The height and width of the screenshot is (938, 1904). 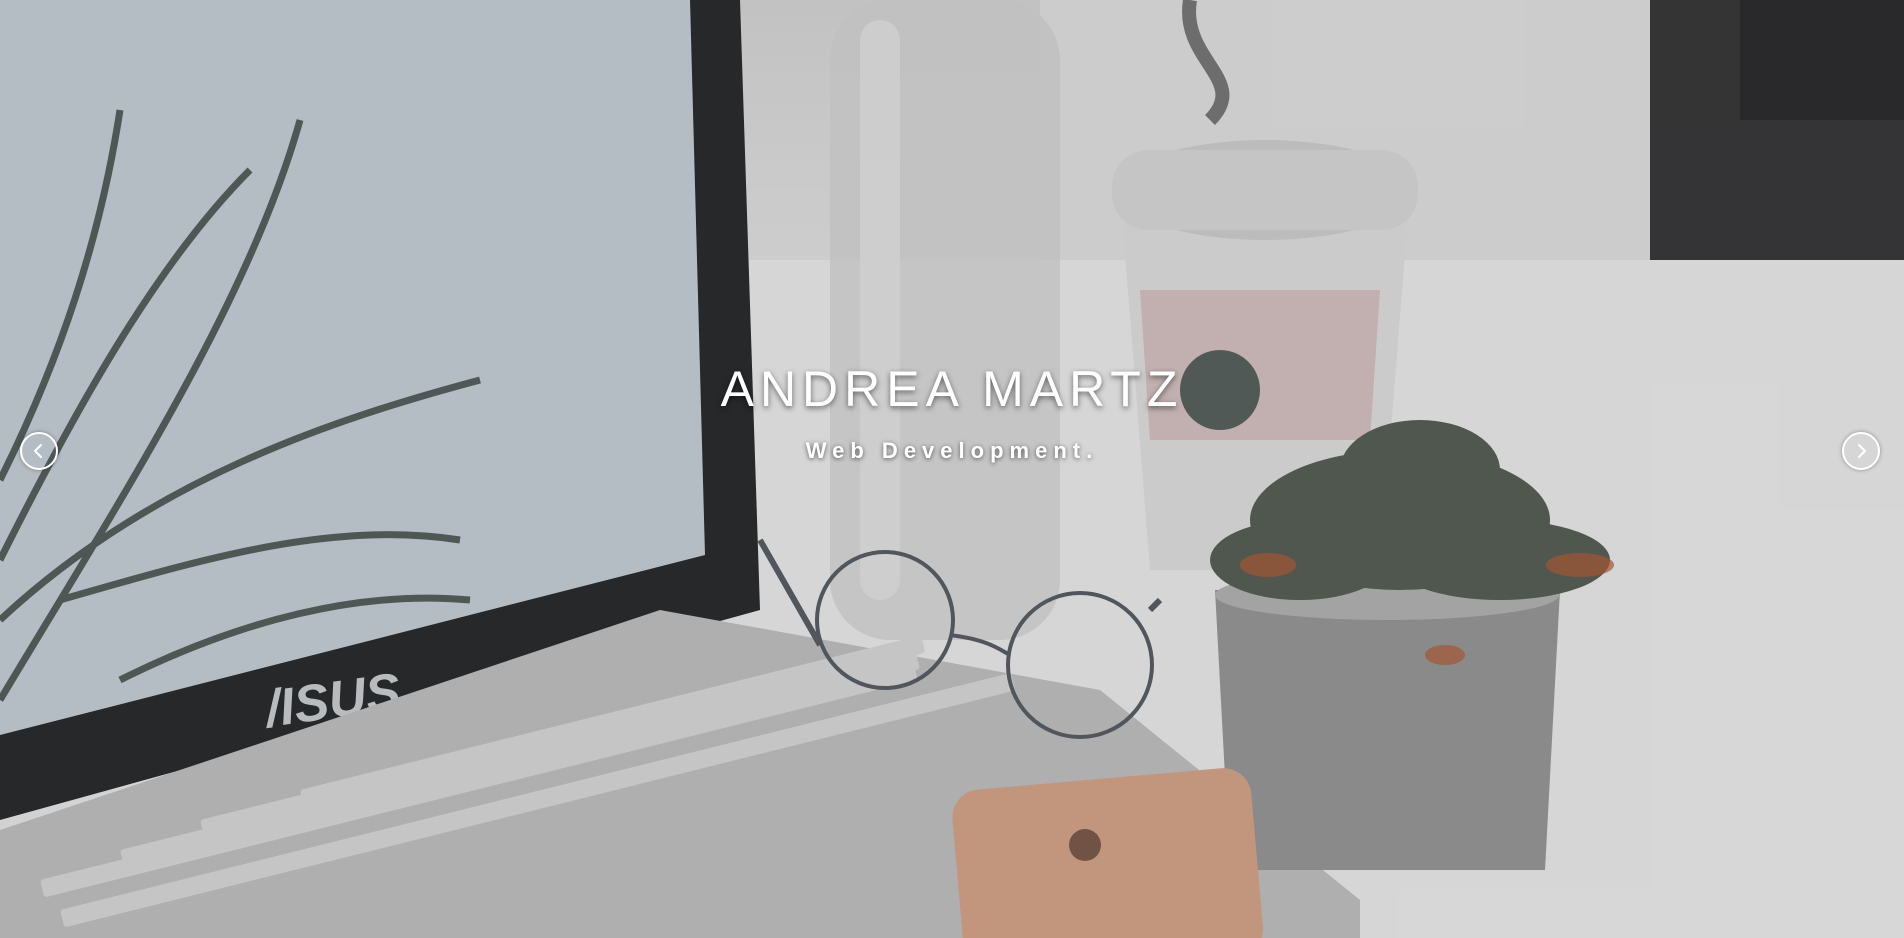 What do you see at coordinates (952, 450) in the screenshot?
I see `hero-tagline: Web Development.` at bounding box center [952, 450].